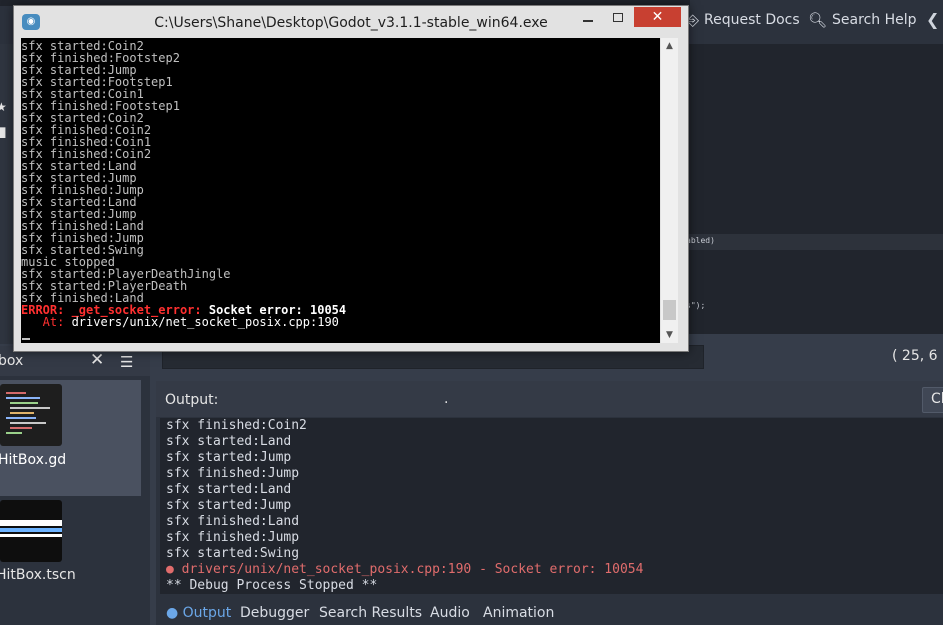  Describe the element at coordinates (3, 107) in the screenshot. I see `star-icon: ★` at that location.